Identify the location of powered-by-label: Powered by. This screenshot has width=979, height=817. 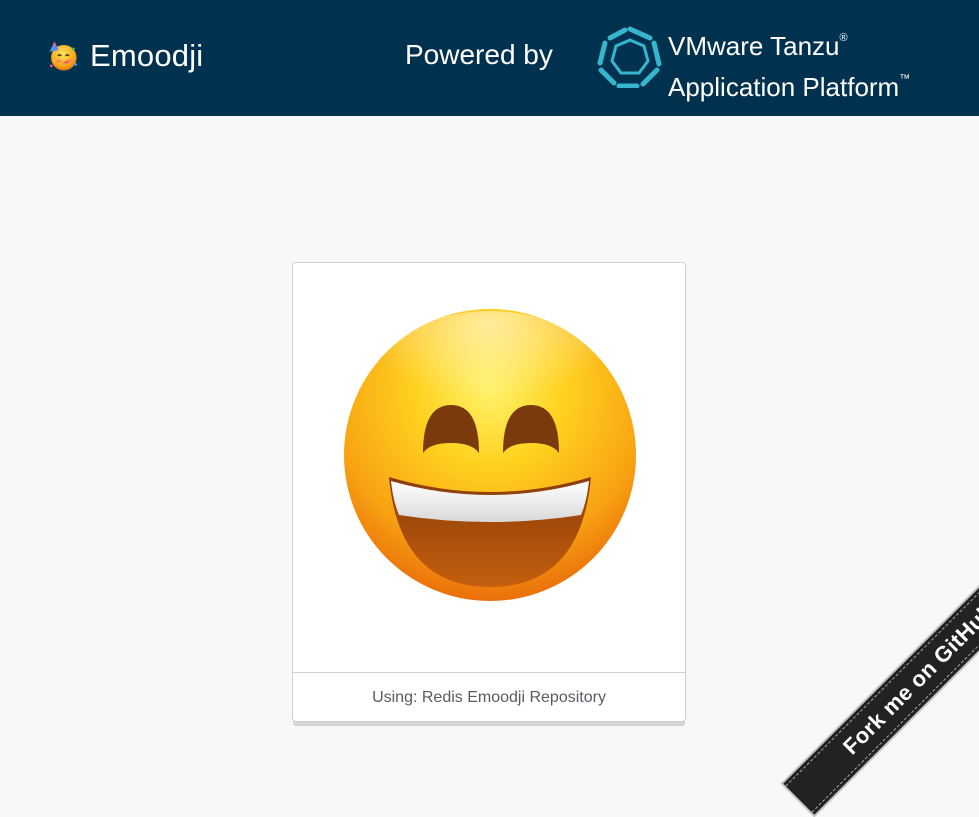
(479, 54).